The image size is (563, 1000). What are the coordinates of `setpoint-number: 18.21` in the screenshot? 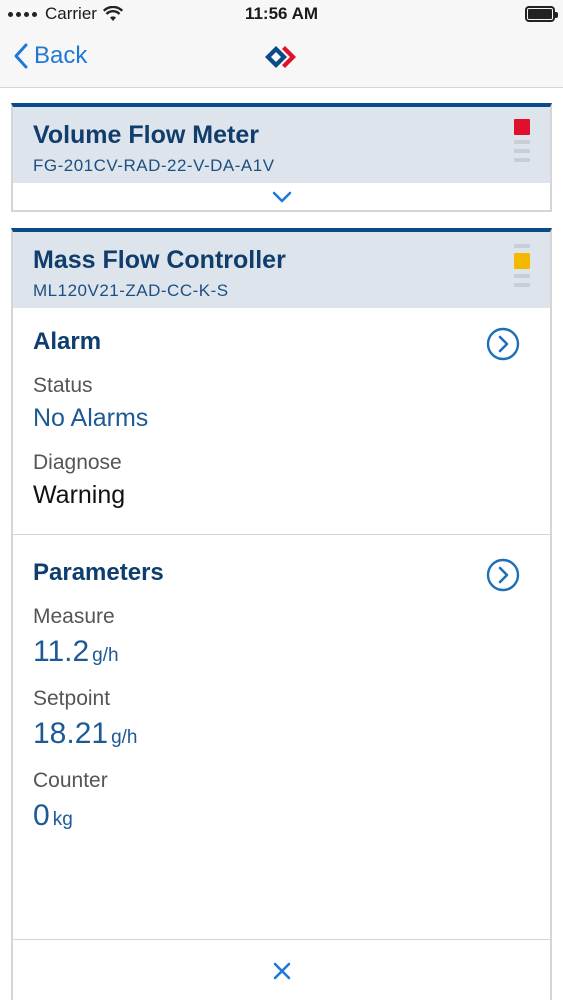 It's located at (71, 733).